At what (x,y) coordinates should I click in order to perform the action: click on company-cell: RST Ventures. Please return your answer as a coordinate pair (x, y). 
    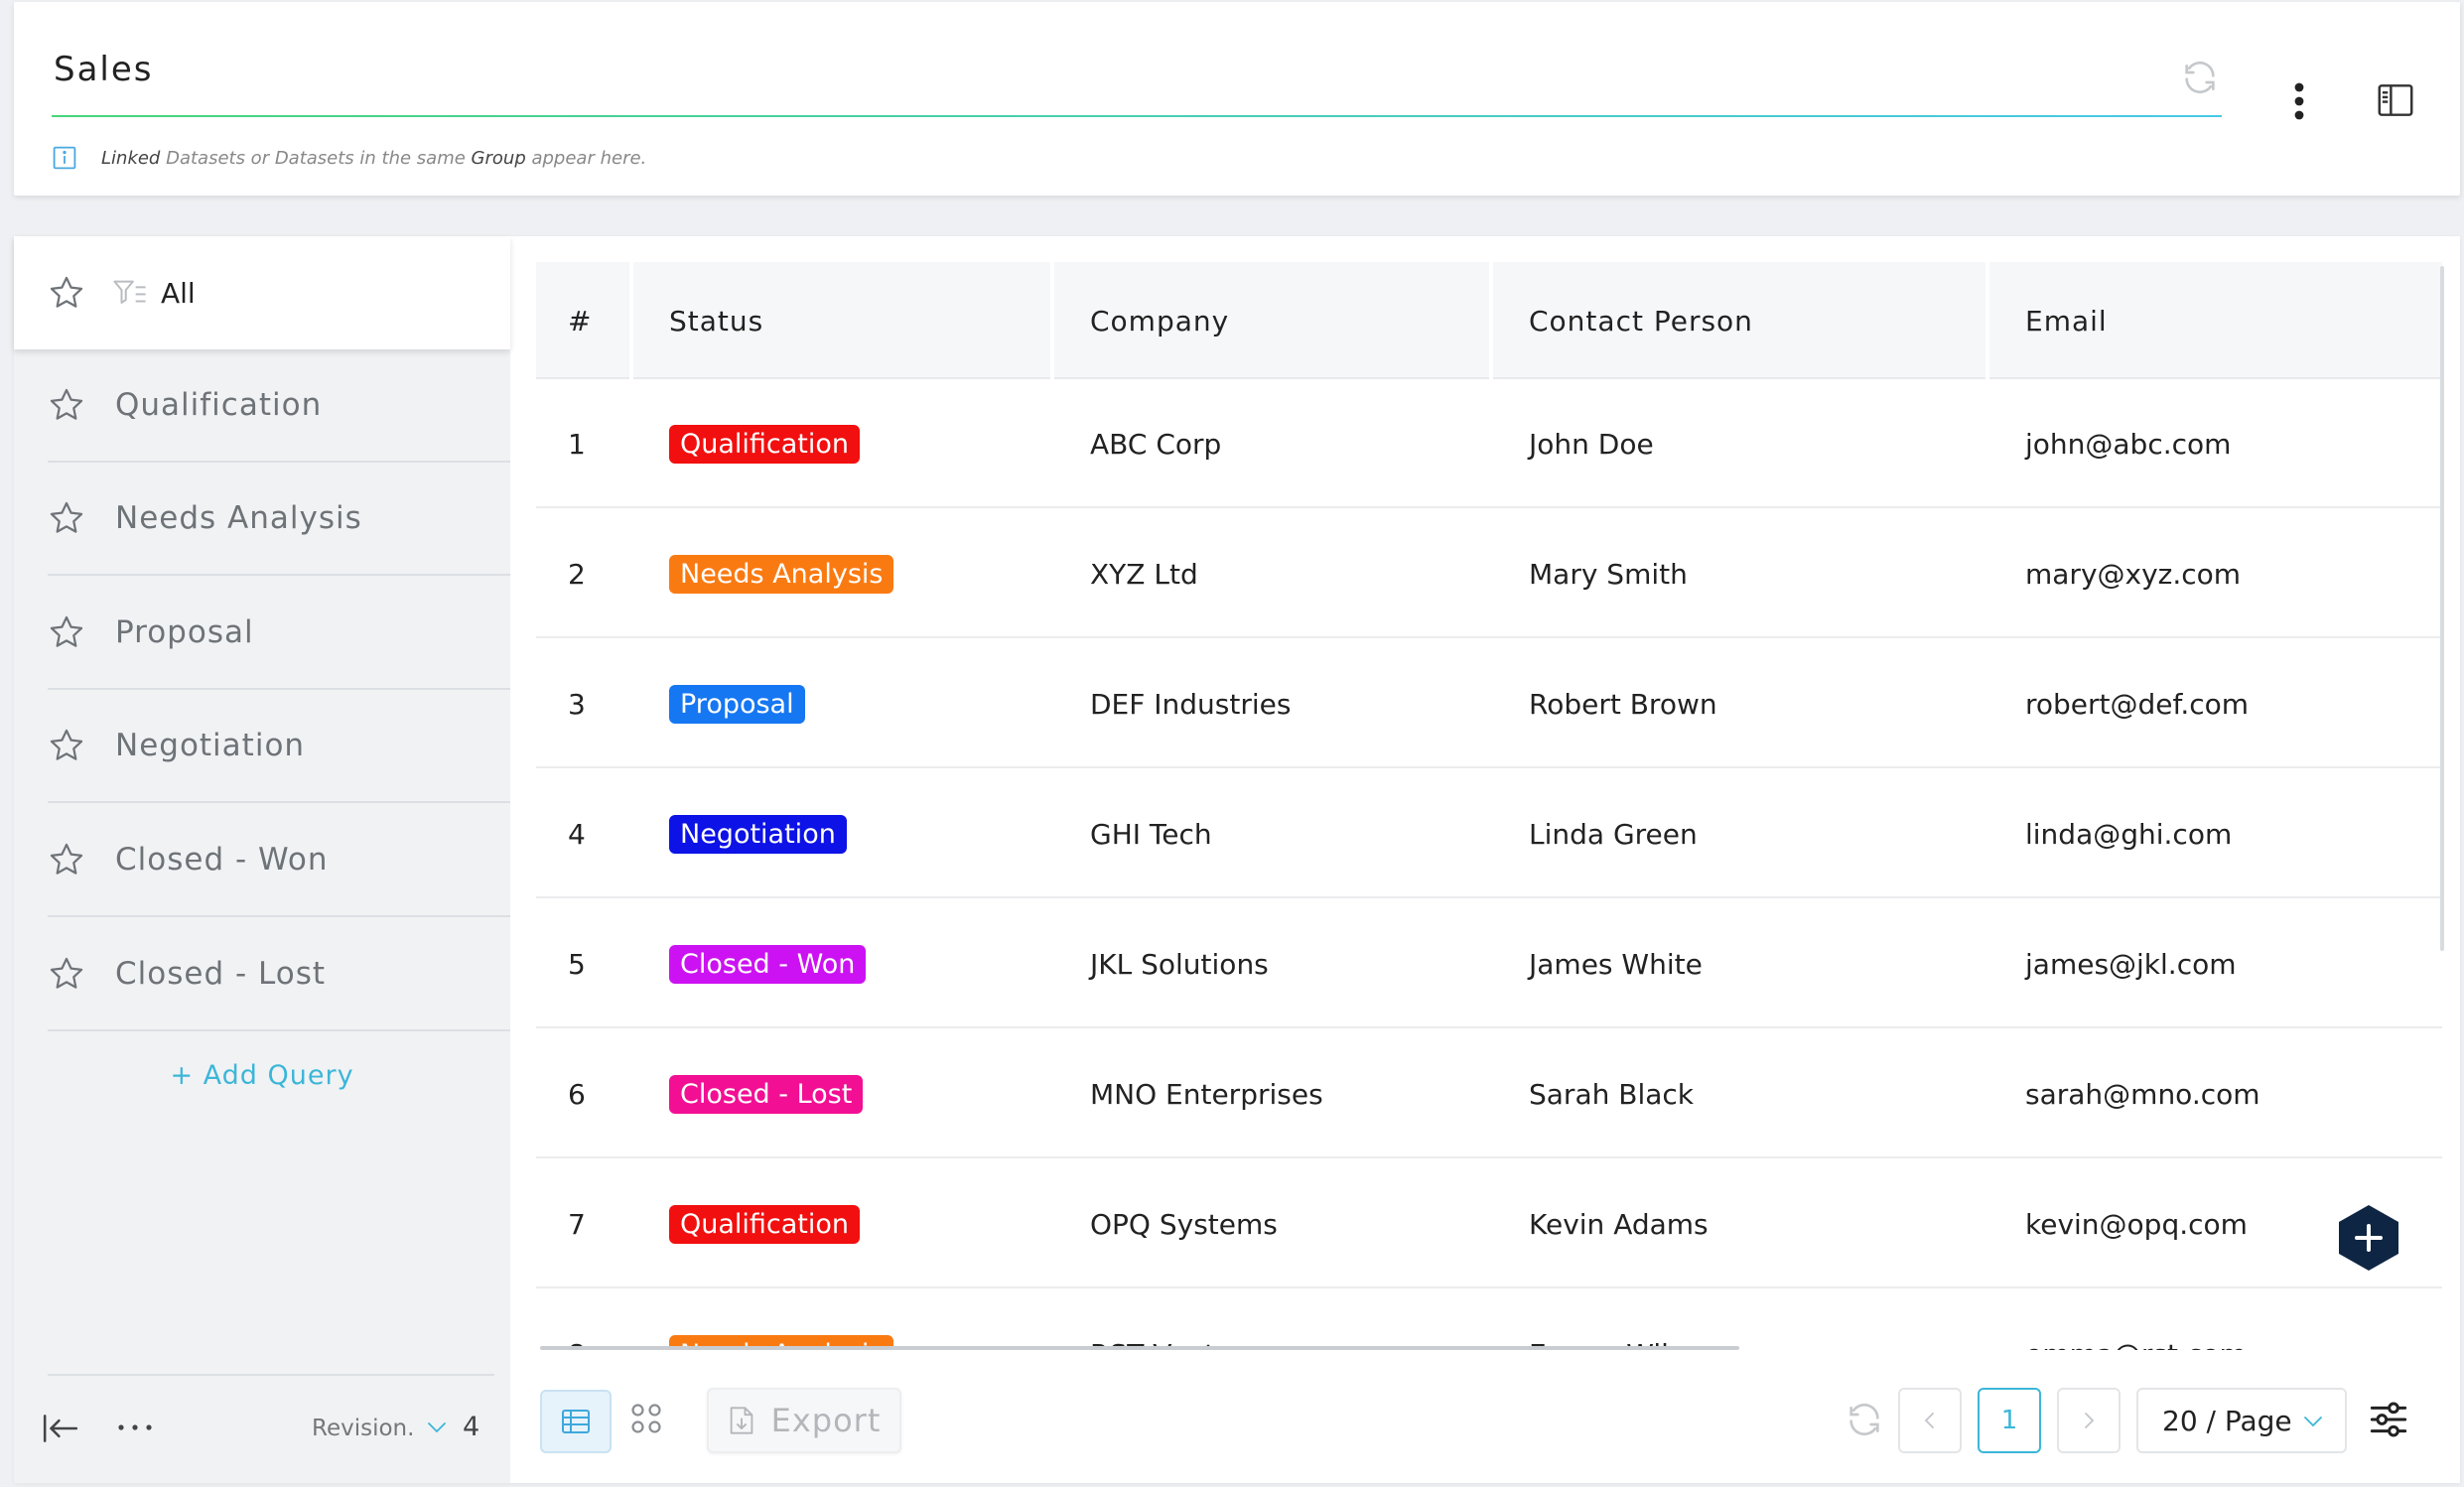
    Looking at the image, I should click on (1183, 1320).